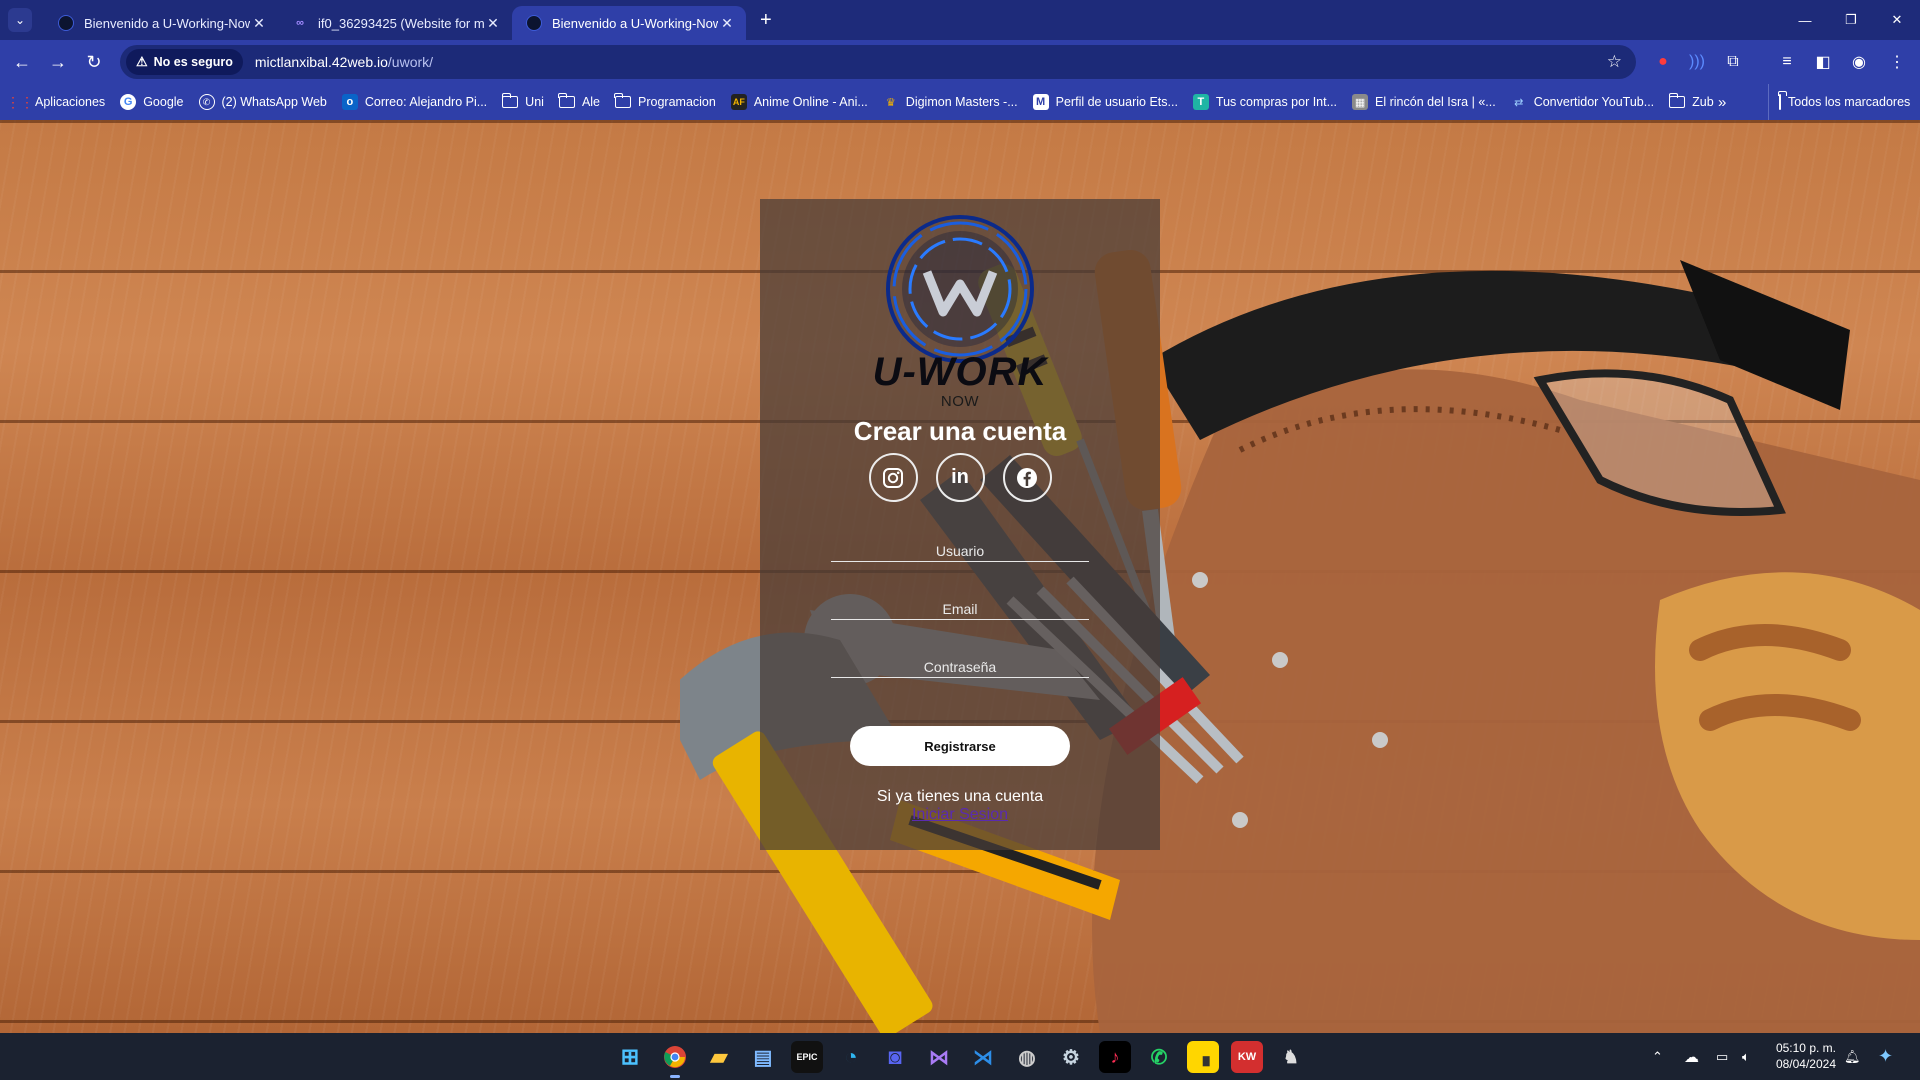 This screenshot has height=1080, width=1920. Describe the element at coordinates (321, 62) in the screenshot. I see `url-host: mictlanxibal.42web.io` at that location.